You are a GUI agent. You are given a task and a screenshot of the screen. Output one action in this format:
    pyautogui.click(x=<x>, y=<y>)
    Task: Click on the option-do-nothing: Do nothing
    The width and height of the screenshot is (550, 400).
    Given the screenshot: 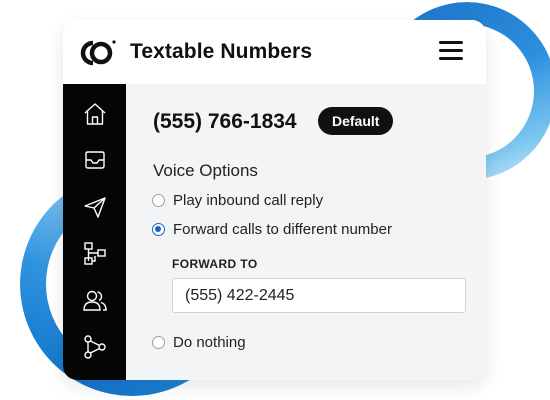 What is the action you would take?
    pyautogui.click(x=199, y=342)
    